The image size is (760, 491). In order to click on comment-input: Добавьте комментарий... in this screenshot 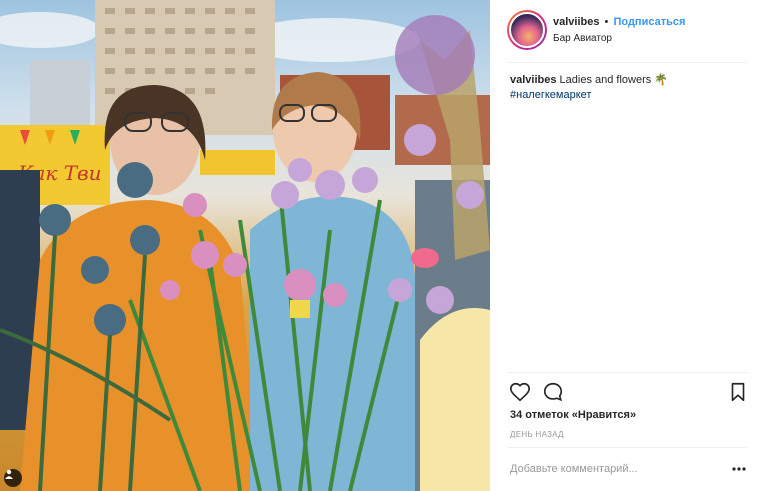, I will do `click(574, 469)`.